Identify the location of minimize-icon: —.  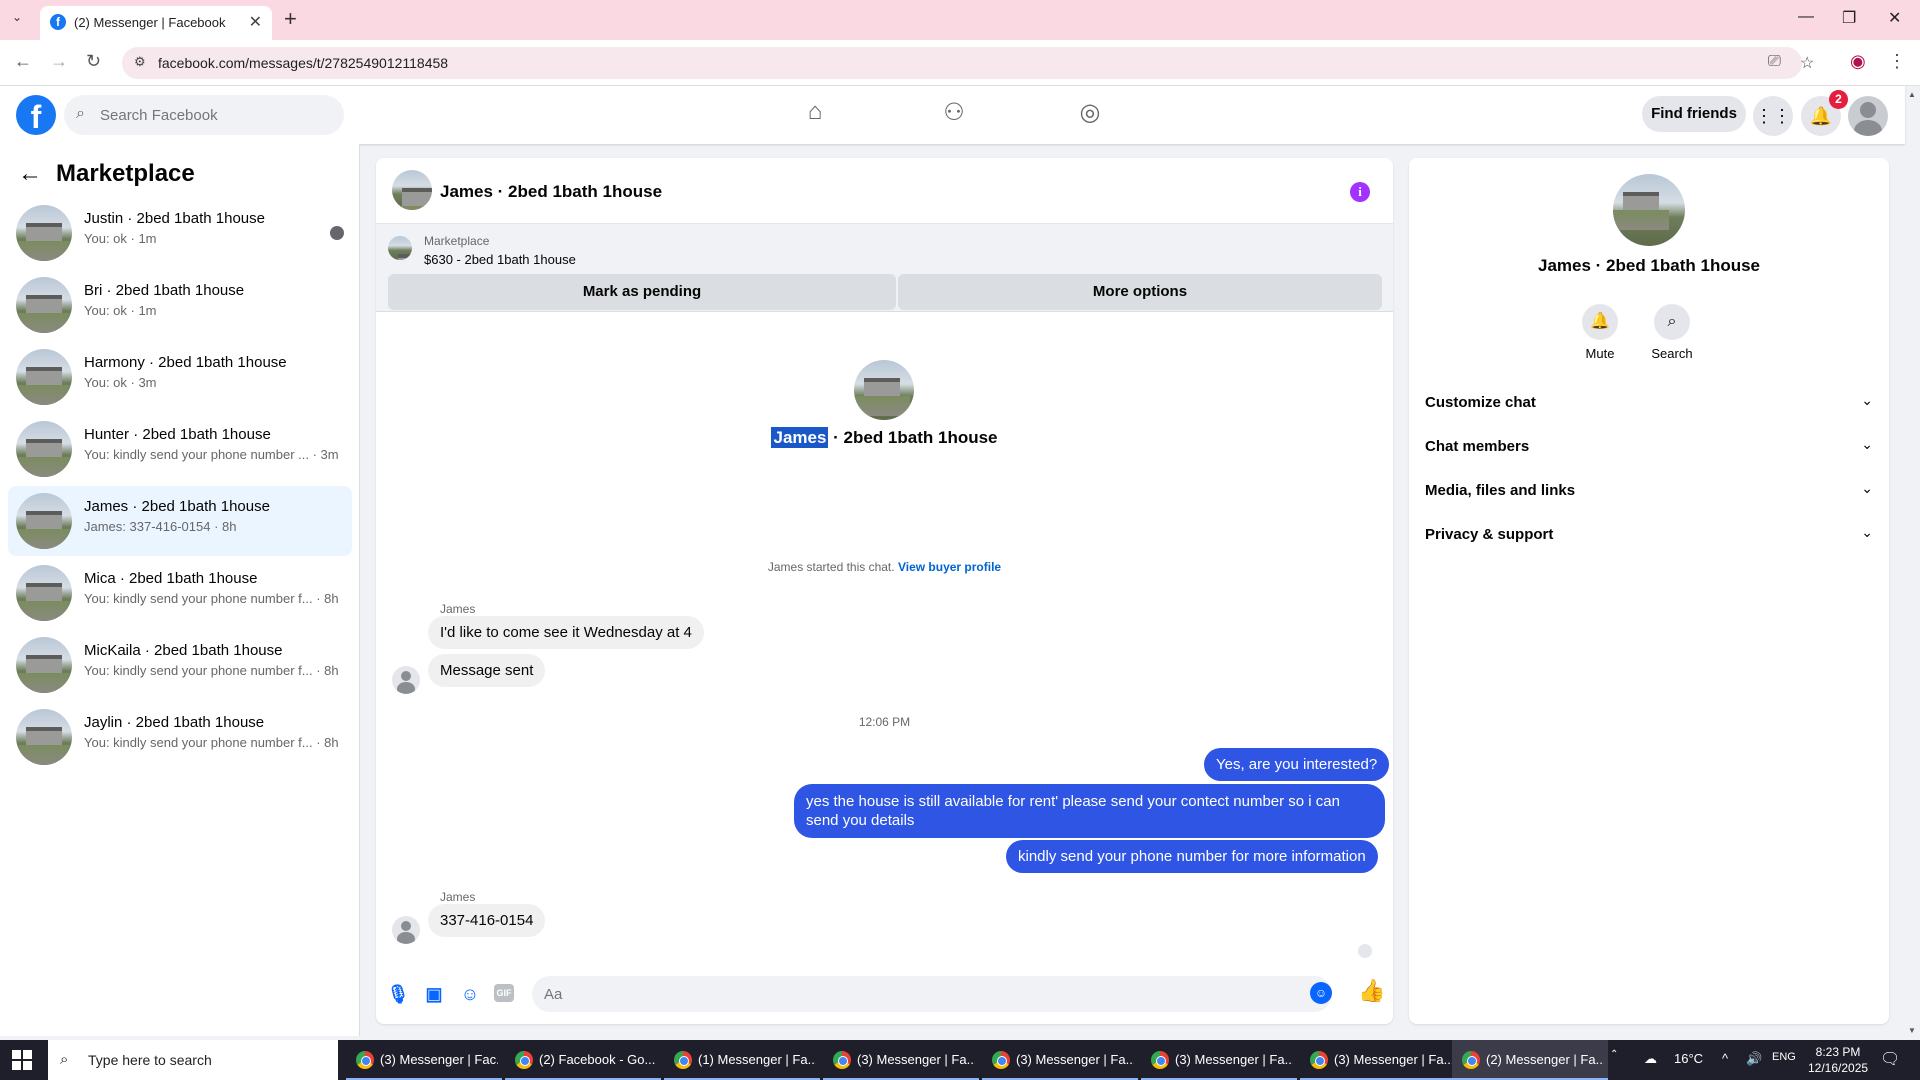
(1806, 17).